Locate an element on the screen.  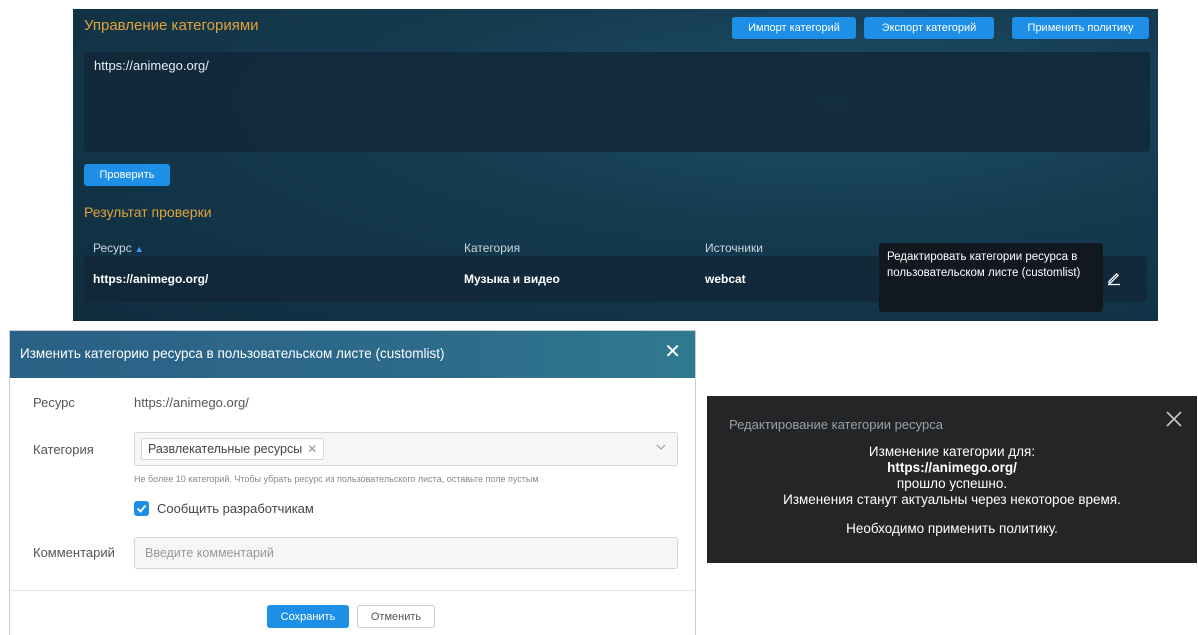
column-header-resource: Ресурс ▲︎ is located at coordinates (118, 248).